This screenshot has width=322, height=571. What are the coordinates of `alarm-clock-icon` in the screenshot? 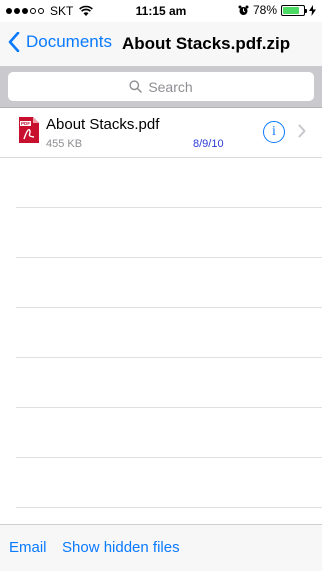 It's located at (243, 10).